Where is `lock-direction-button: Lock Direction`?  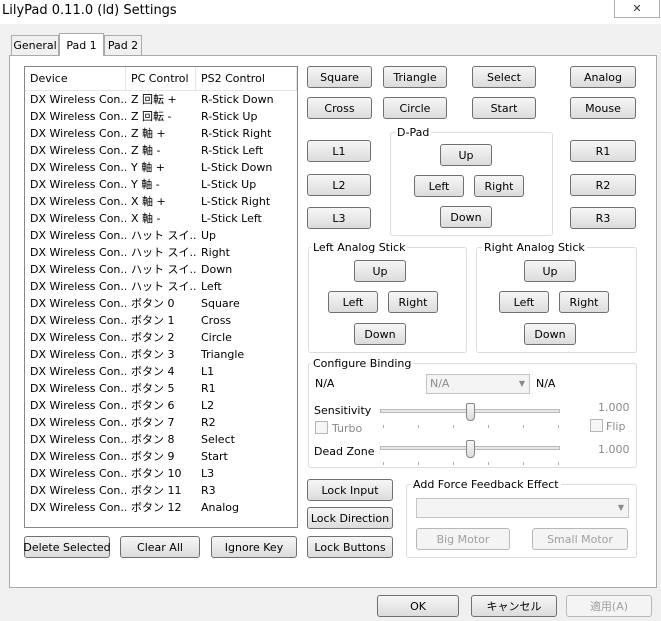
lock-direction-button: Lock Direction is located at coordinates (350, 518).